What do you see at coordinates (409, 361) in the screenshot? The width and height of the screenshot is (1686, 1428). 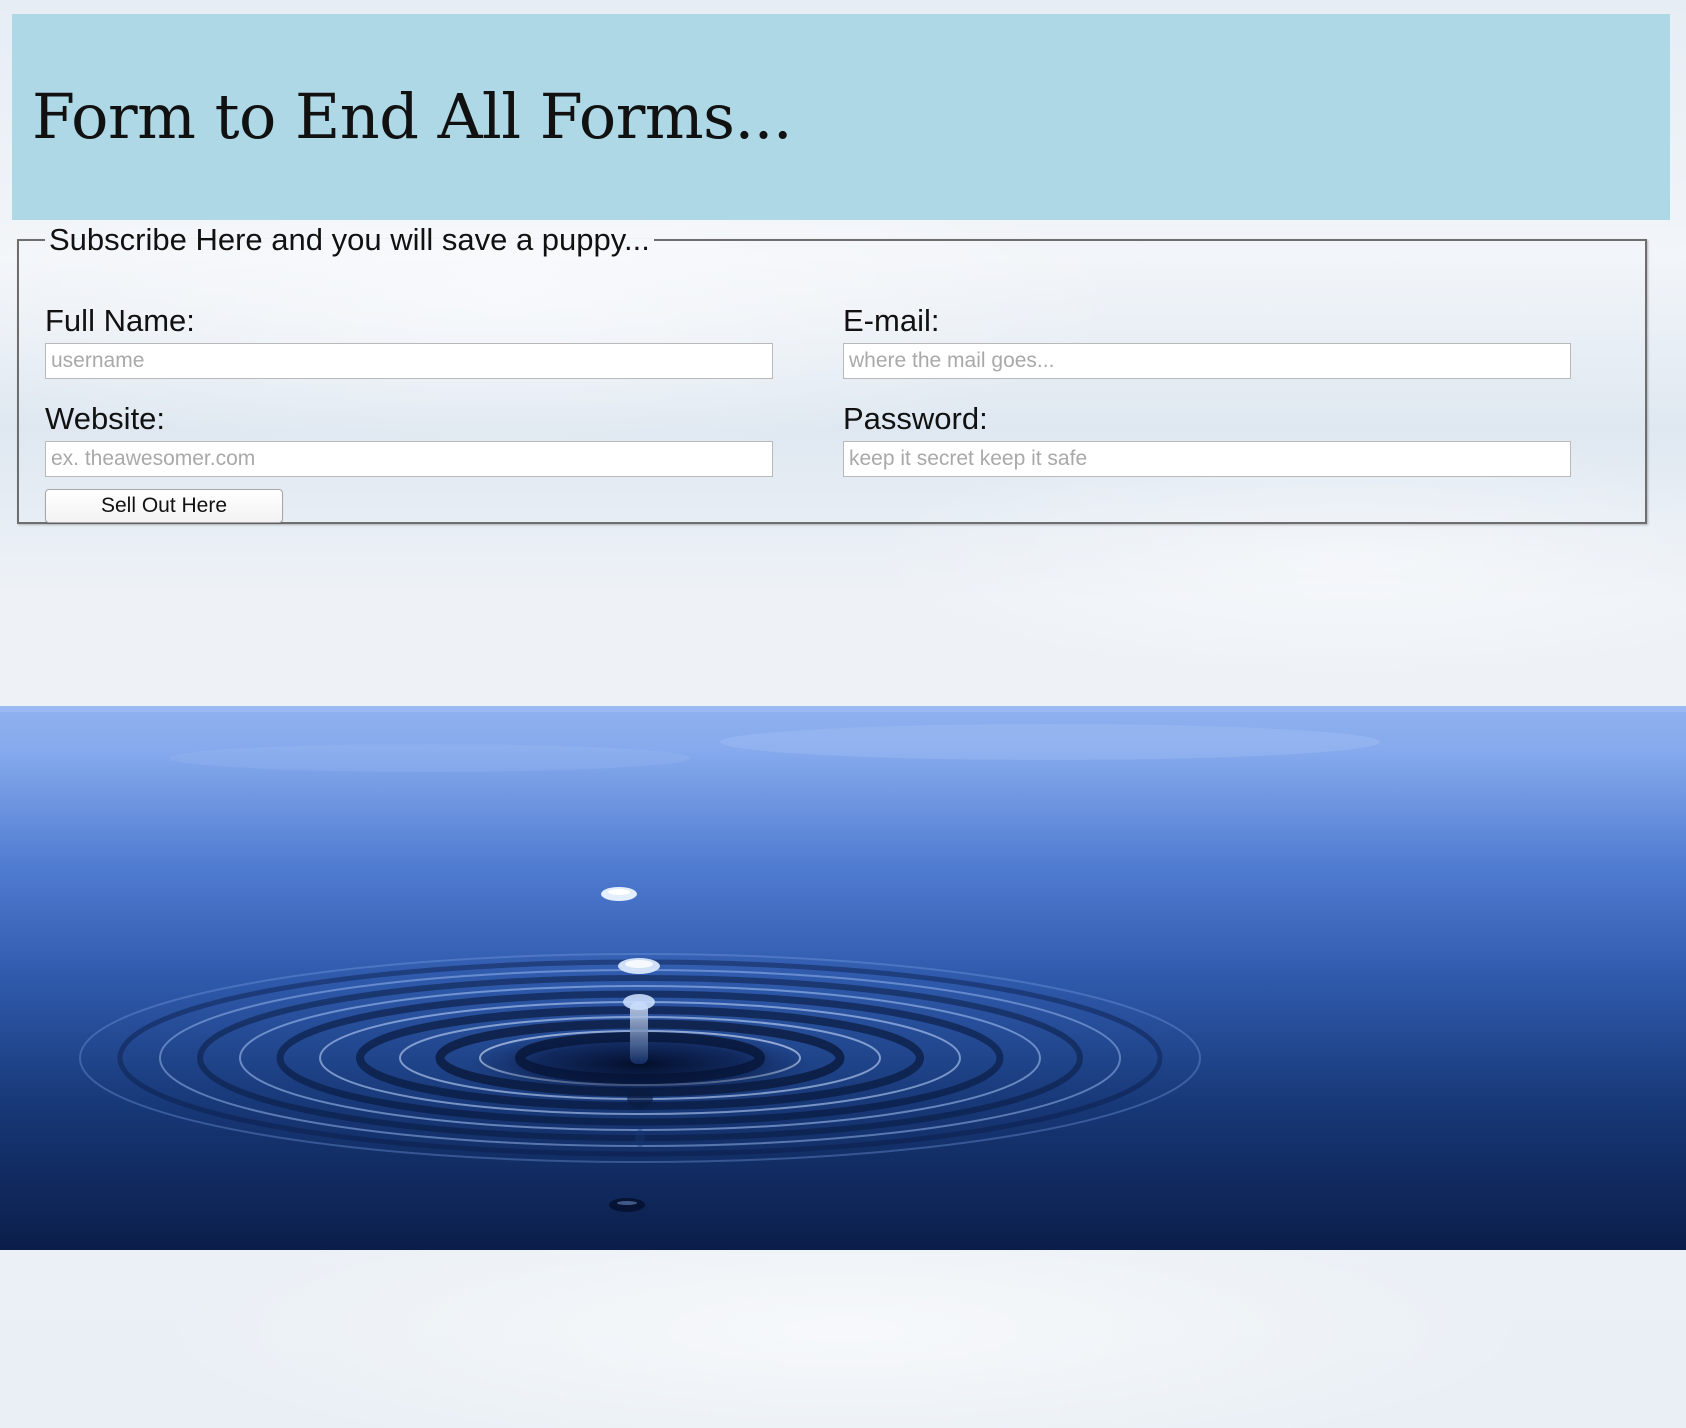 I see `full-name-input` at bounding box center [409, 361].